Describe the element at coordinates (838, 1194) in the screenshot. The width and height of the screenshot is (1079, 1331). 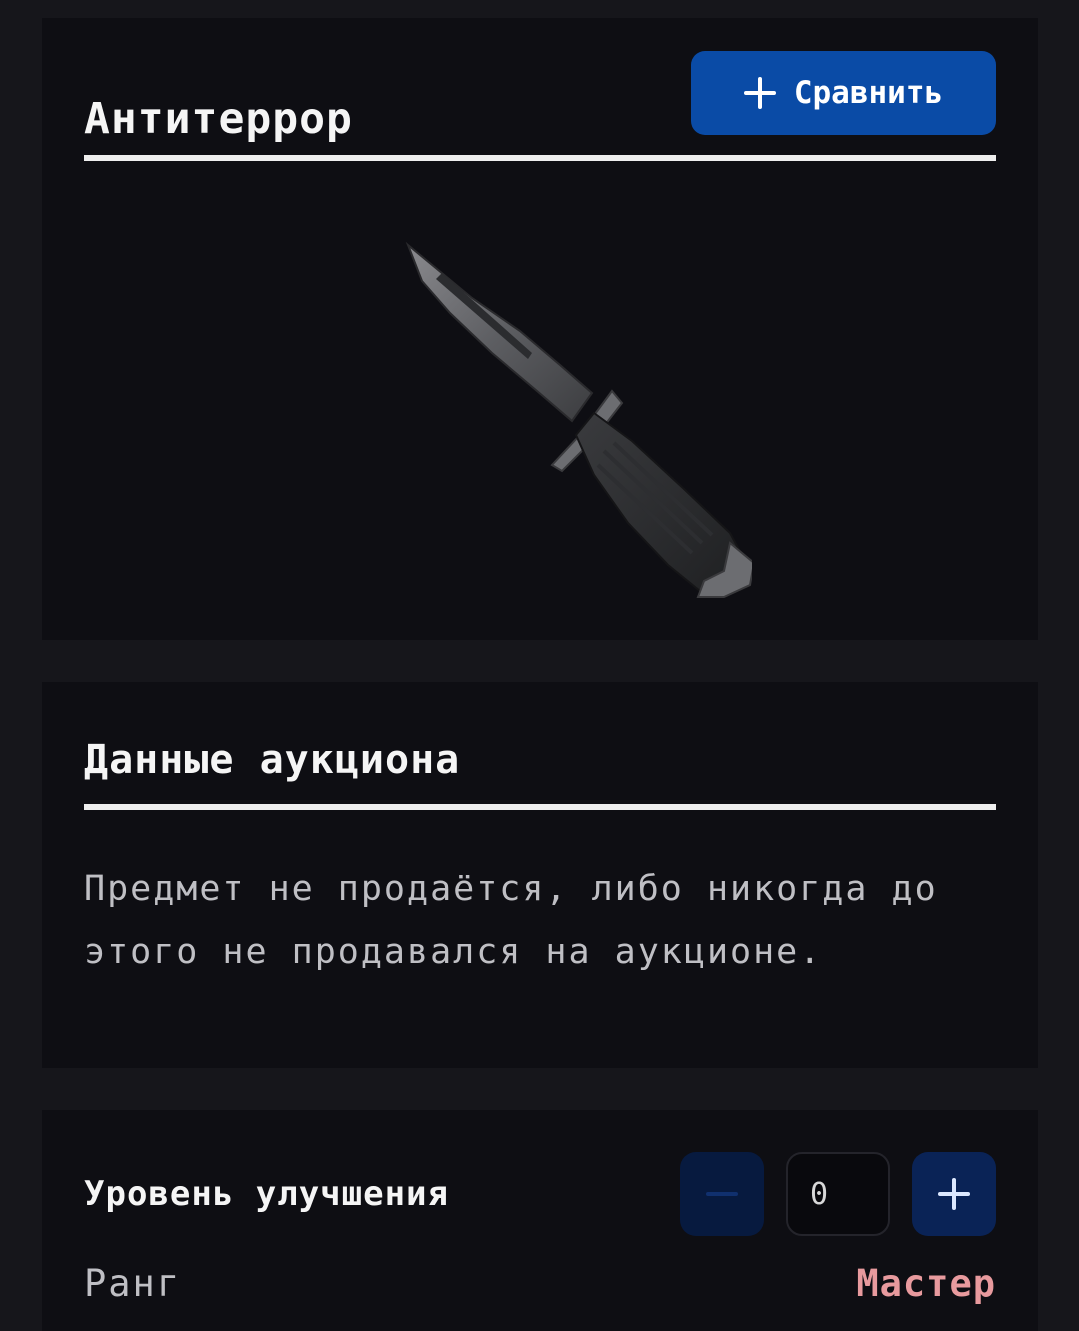
I see `upgrade-level-input` at that location.